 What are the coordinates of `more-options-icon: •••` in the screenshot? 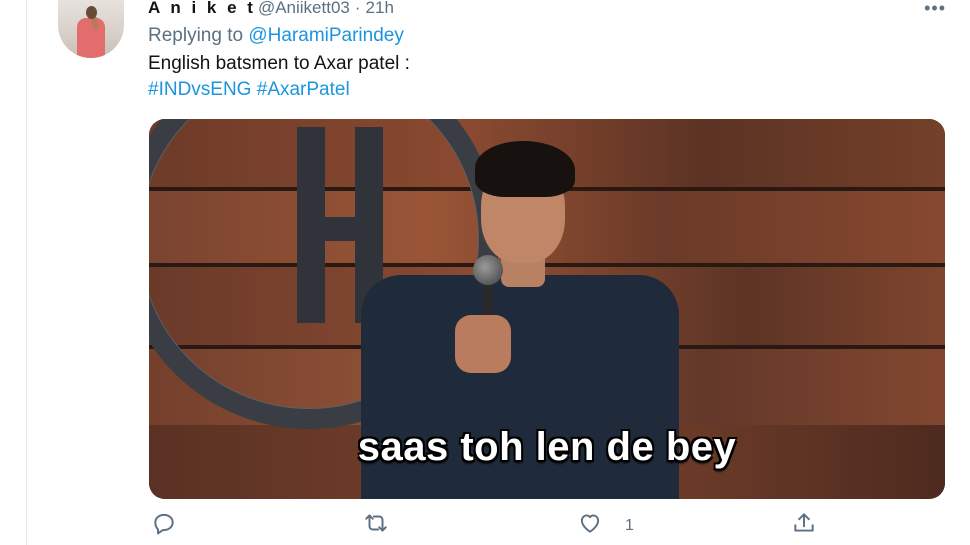 It's located at (935, 9).